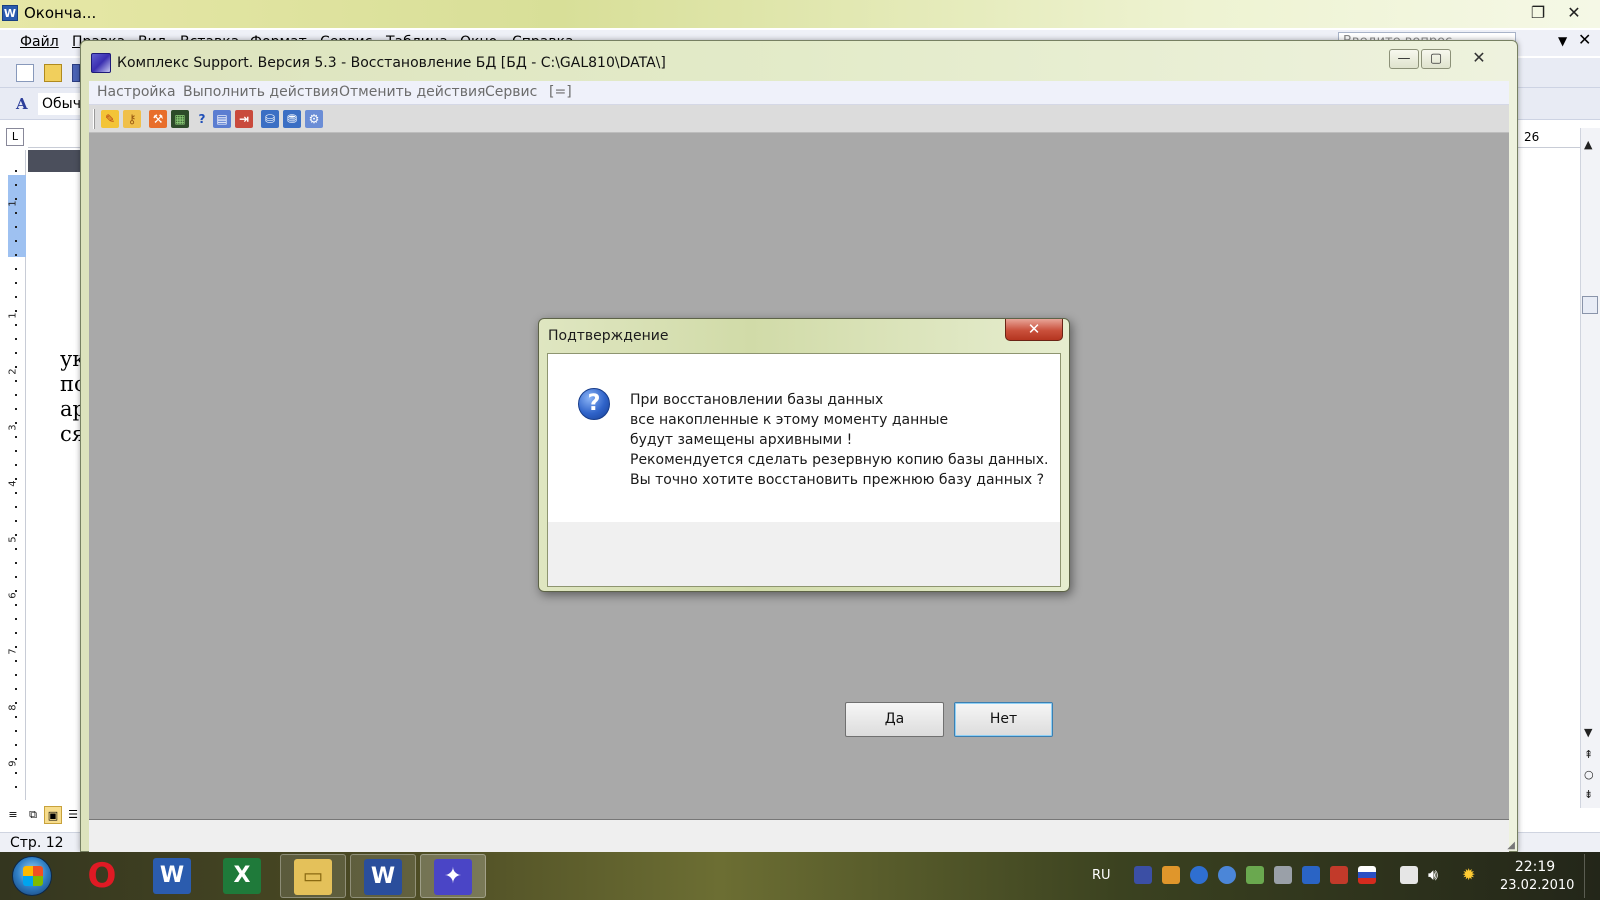 The width and height of the screenshot is (1600, 900). What do you see at coordinates (800, 876) in the screenshot?
I see `taskbar: O W X ▭ W ✦ RU 🔊︎ ✹ 22:19 23.02.2010` at bounding box center [800, 876].